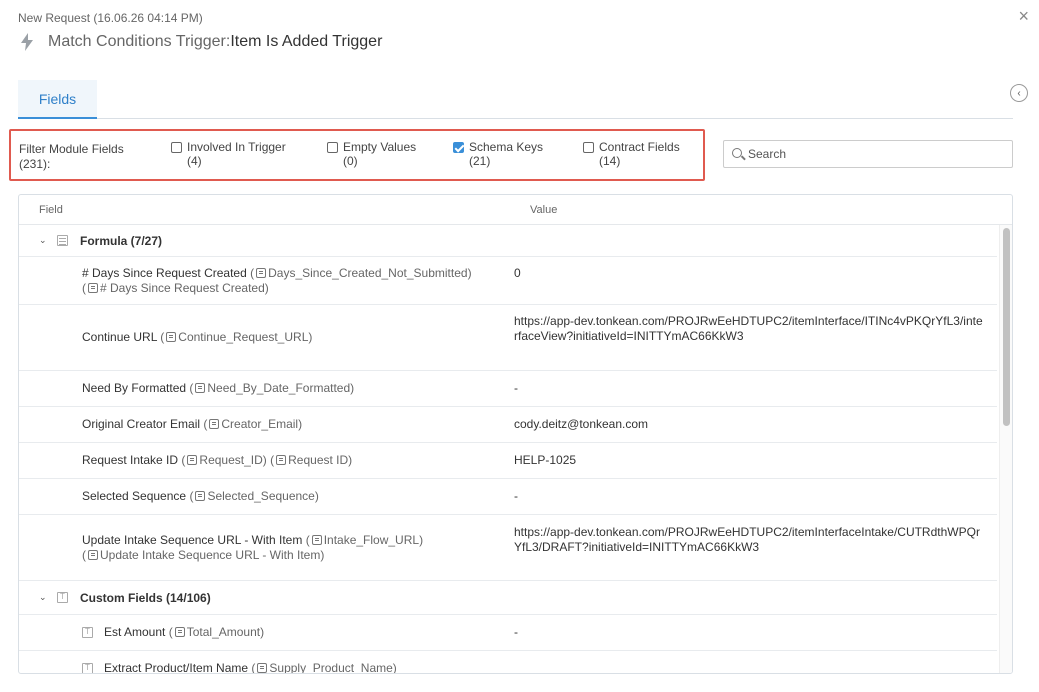 The height and width of the screenshot is (692, 1039). What do you see at coordinates (192, 424) in the screenshot?
I see `field-name: Original Creator Email (Creator_Email)` at bounding box center [192, 424].